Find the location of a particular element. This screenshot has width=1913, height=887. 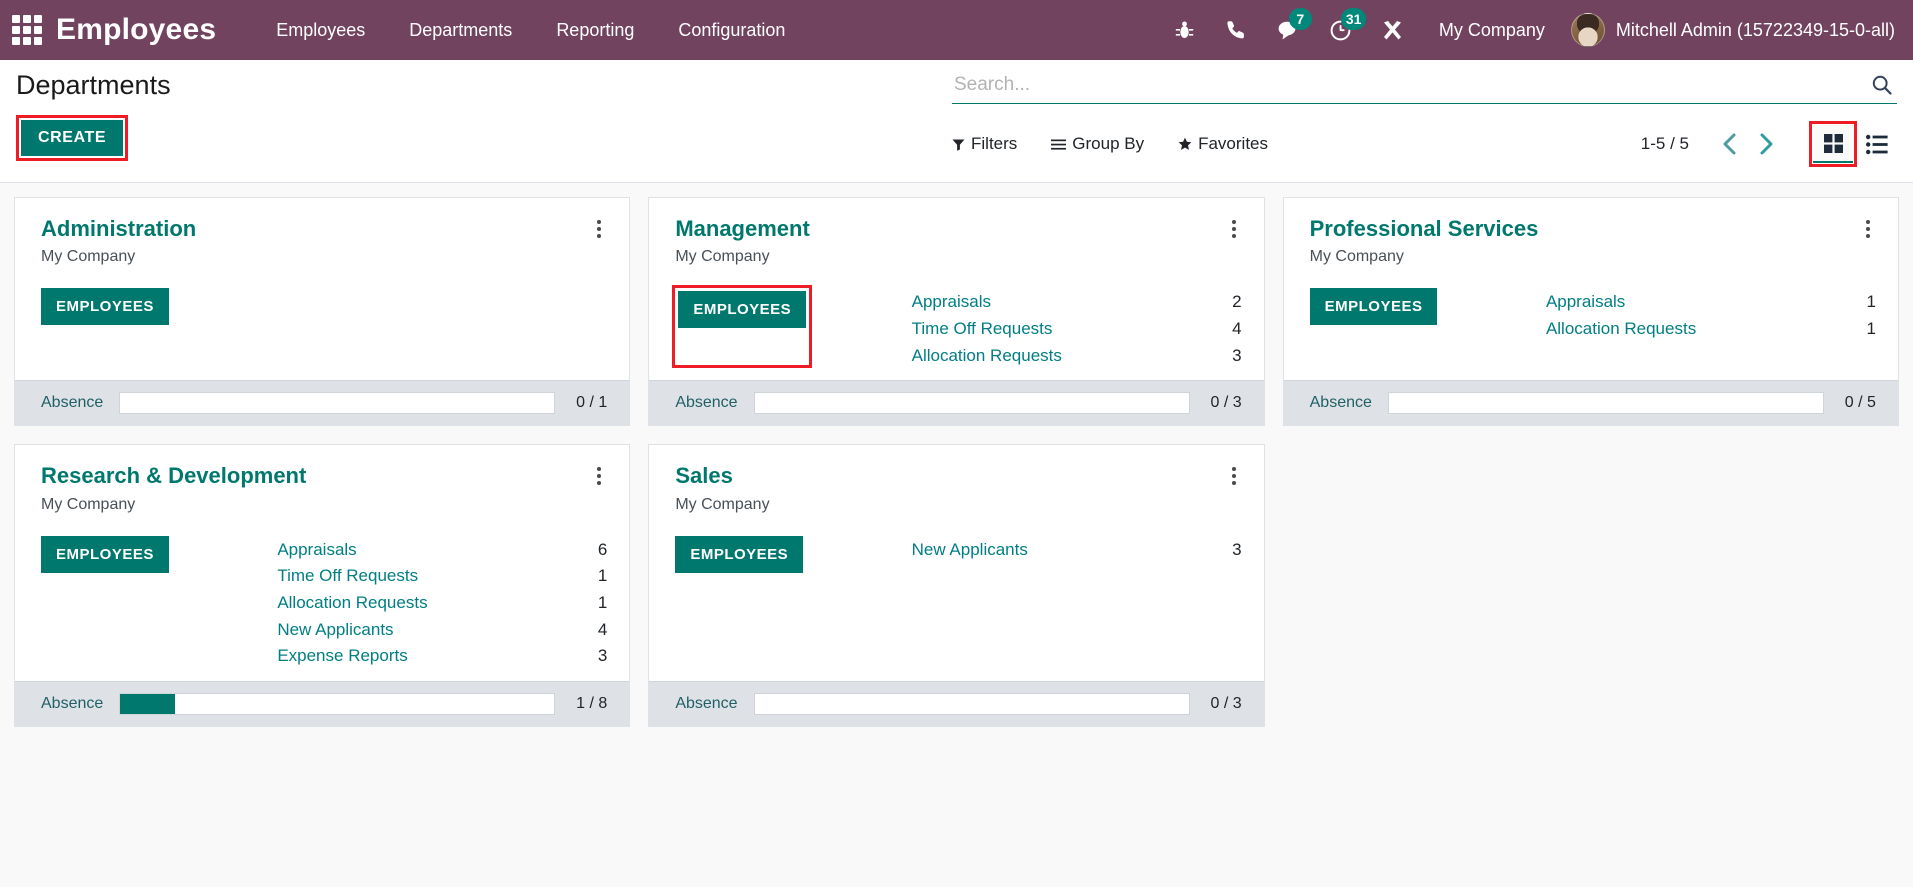

stat-row: Time Off Requests 4 is located at coordinates (1077, 329).